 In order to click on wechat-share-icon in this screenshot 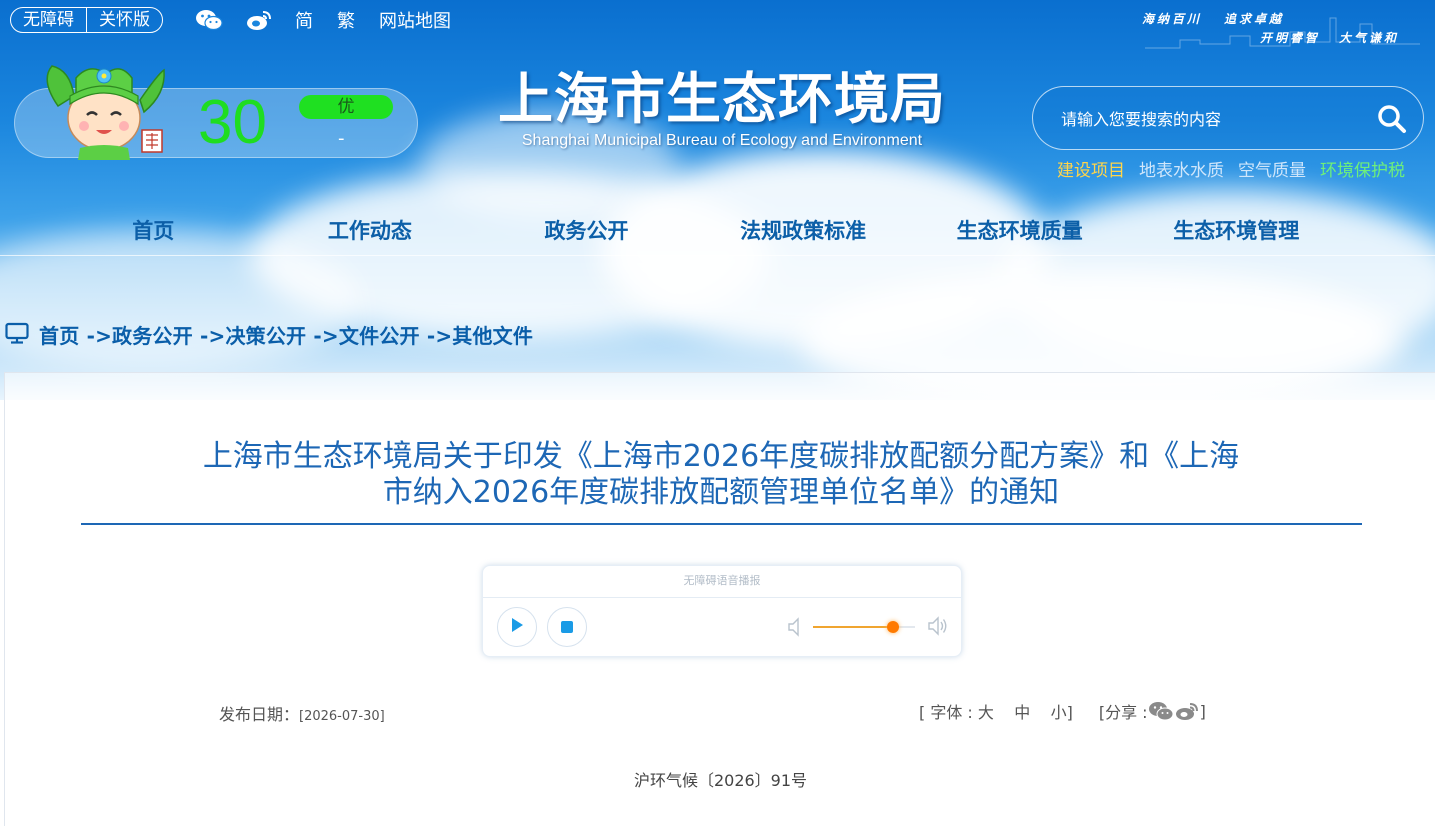, I will do `click(1161, 711)`.